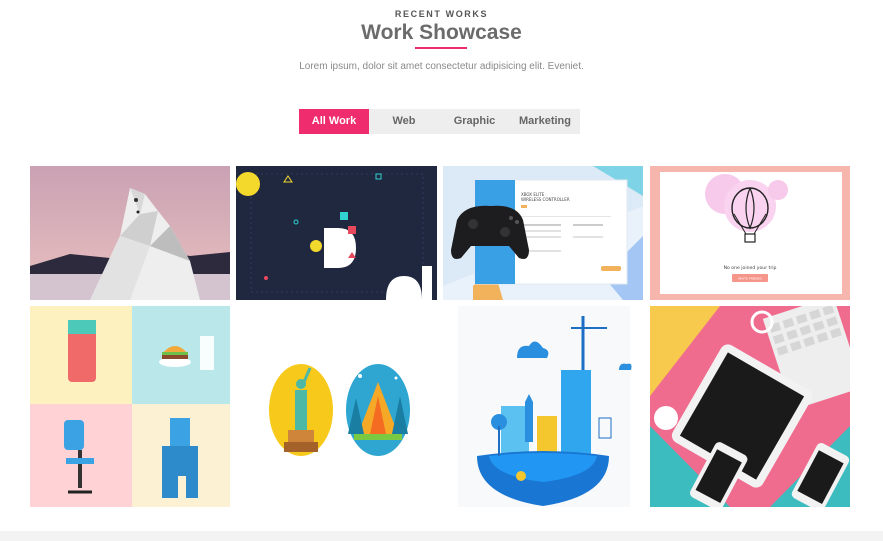 The image size is (883, 541). What do you see at coordinates (441, 32) in the screenshot?
I see `section-title: Work Showcase` at bounding box center [441, 32].